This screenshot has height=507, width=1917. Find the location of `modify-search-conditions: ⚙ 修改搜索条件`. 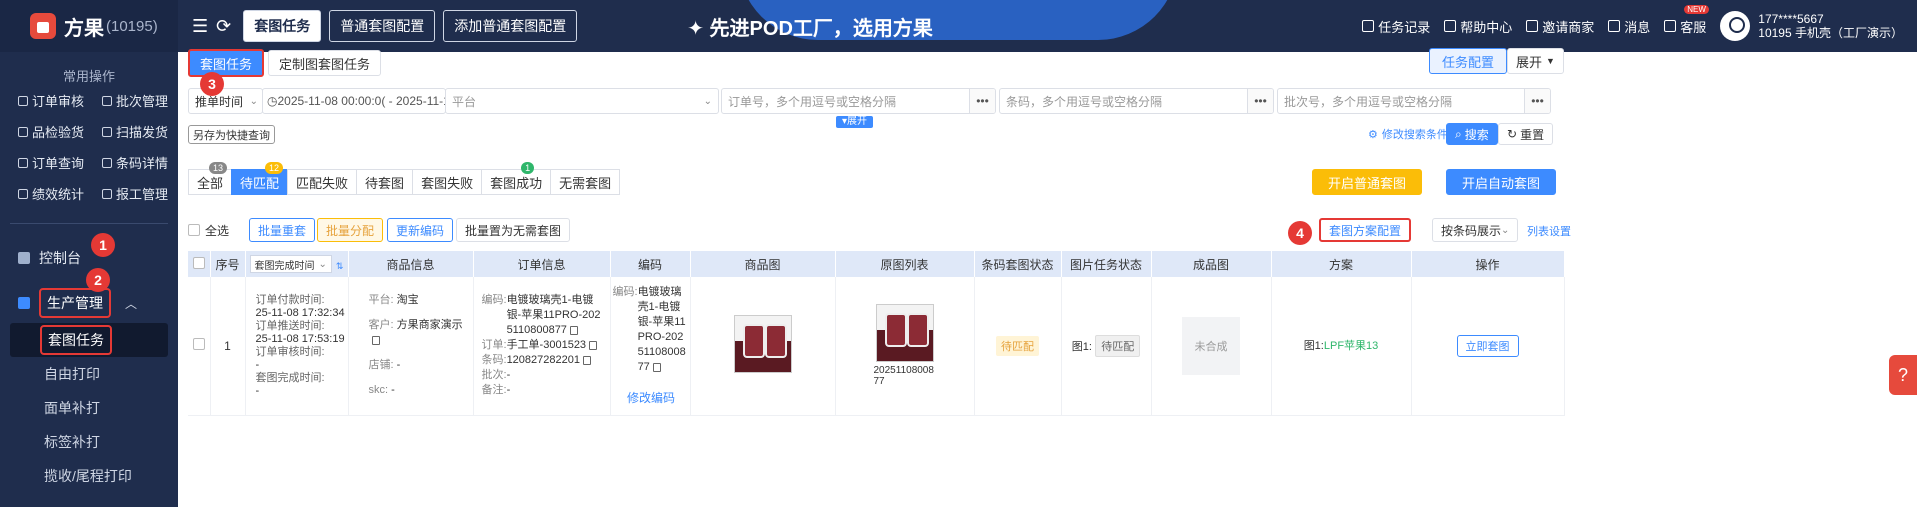

modify-search-conditions: ⚙ 修改搜索条件 is located at coordinates (1408, 134).